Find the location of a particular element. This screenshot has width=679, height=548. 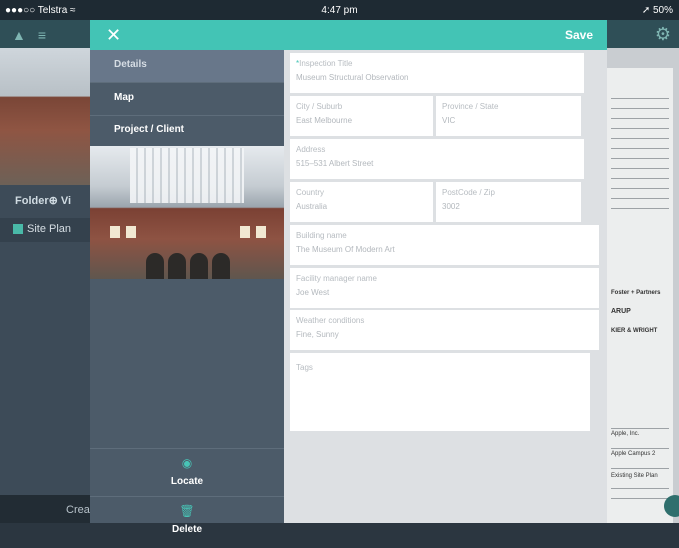

close-icon: ✕ is located at coordinates (116, 35).